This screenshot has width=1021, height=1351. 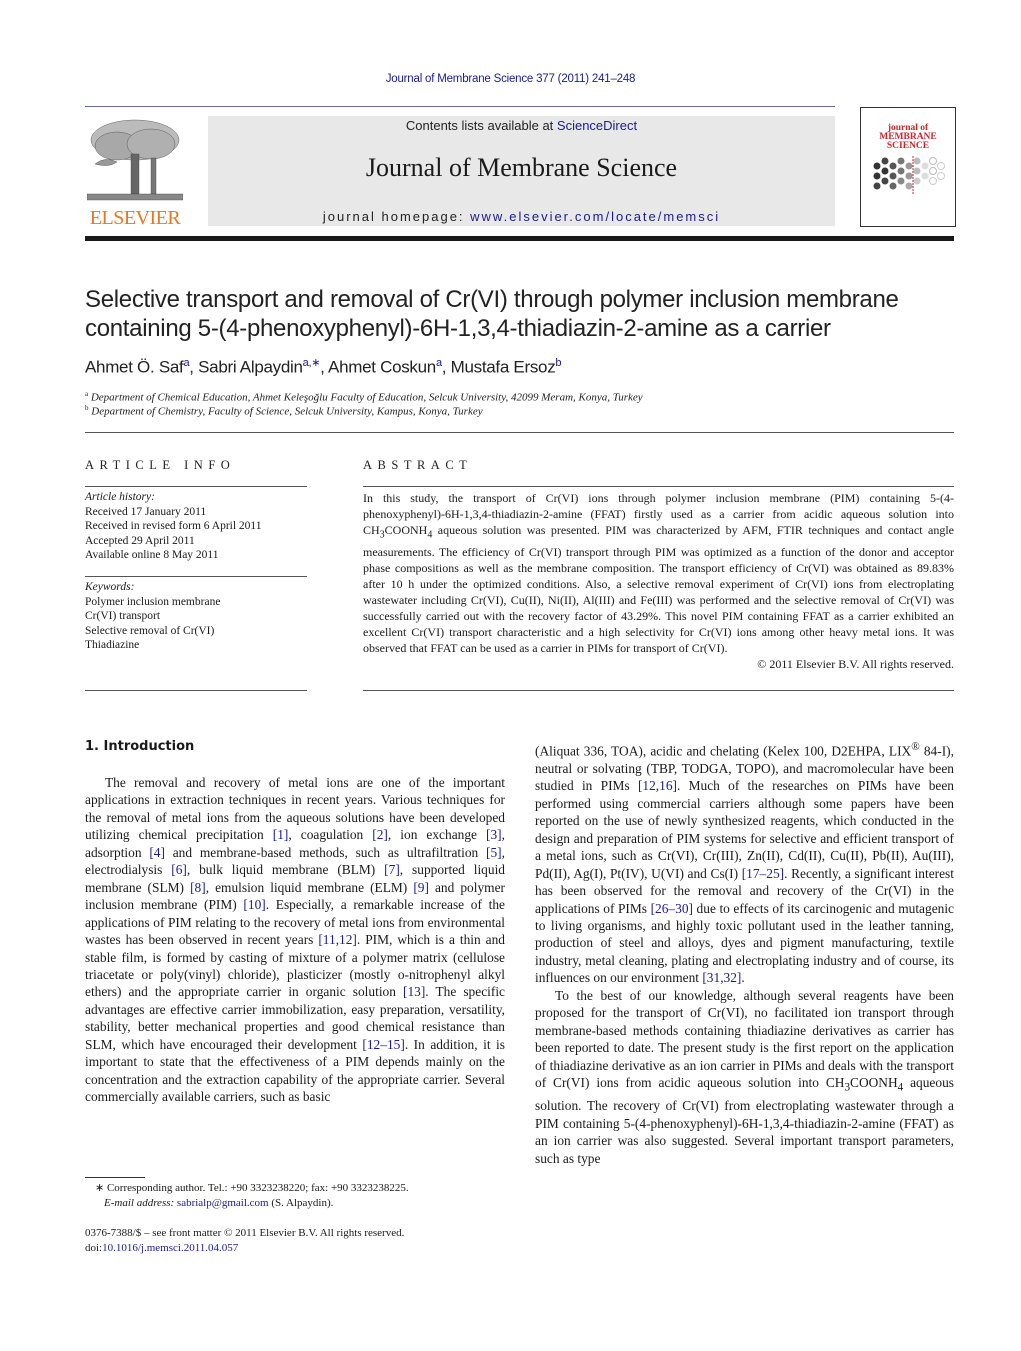 I want to click on homepage-link: www.elsevier.com/locate/memsci, so click(x=595, y=216).